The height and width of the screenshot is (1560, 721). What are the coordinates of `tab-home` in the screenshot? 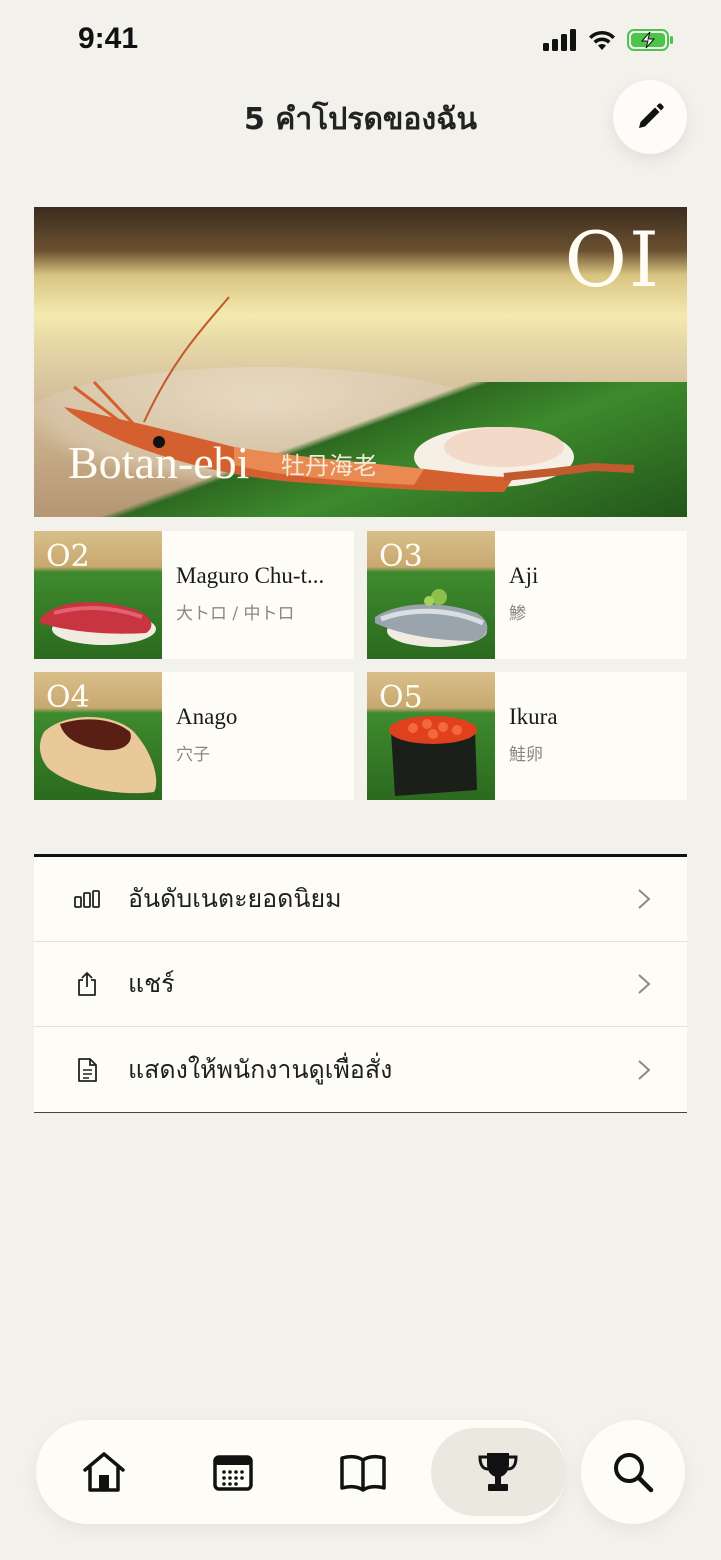 It's located at (104, 1472).